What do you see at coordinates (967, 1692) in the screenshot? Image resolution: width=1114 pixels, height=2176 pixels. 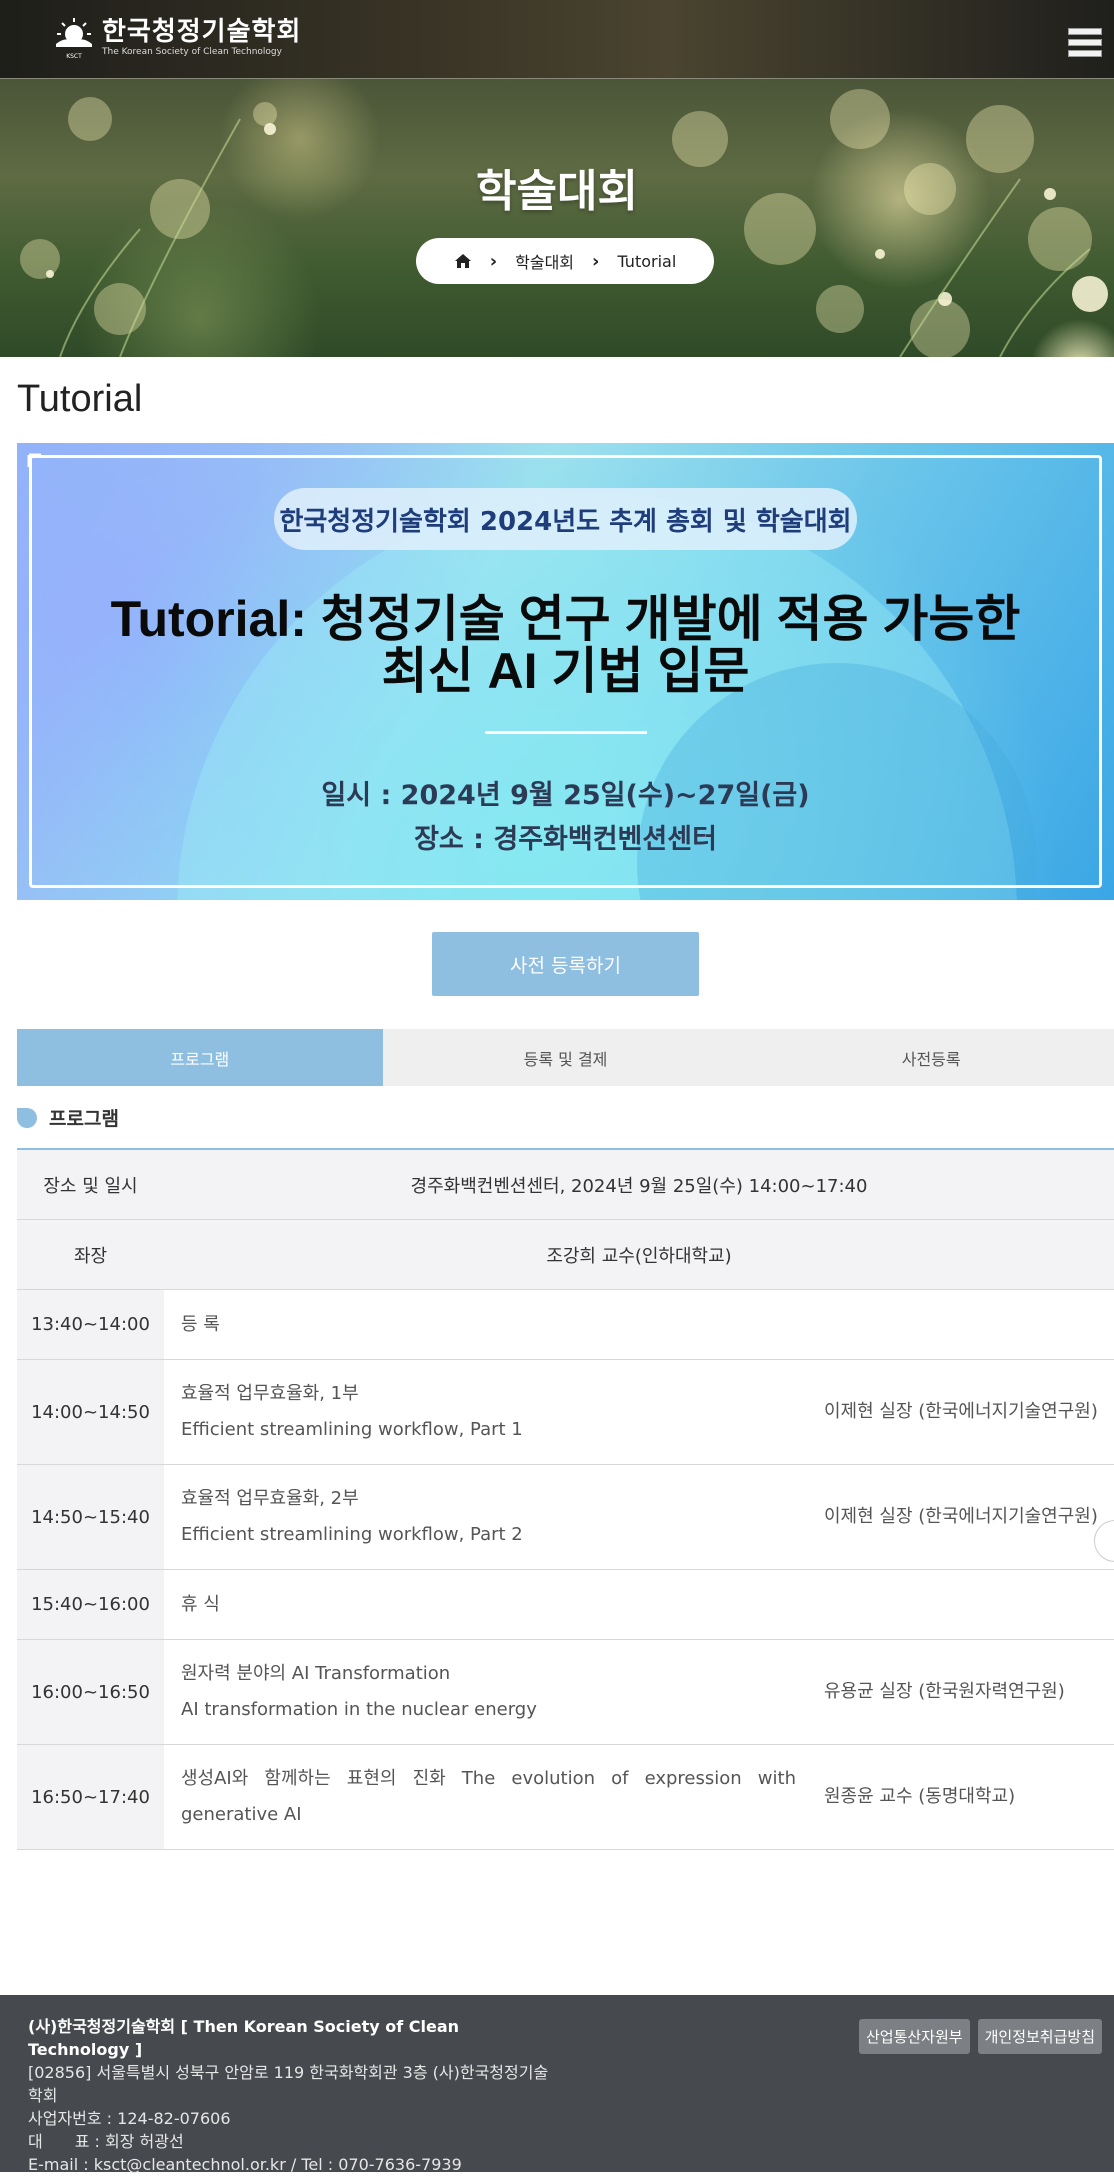 I see `session-speaker: 유용균 실장 (한국원자력연구원)` at bounding box center [967, 1692].